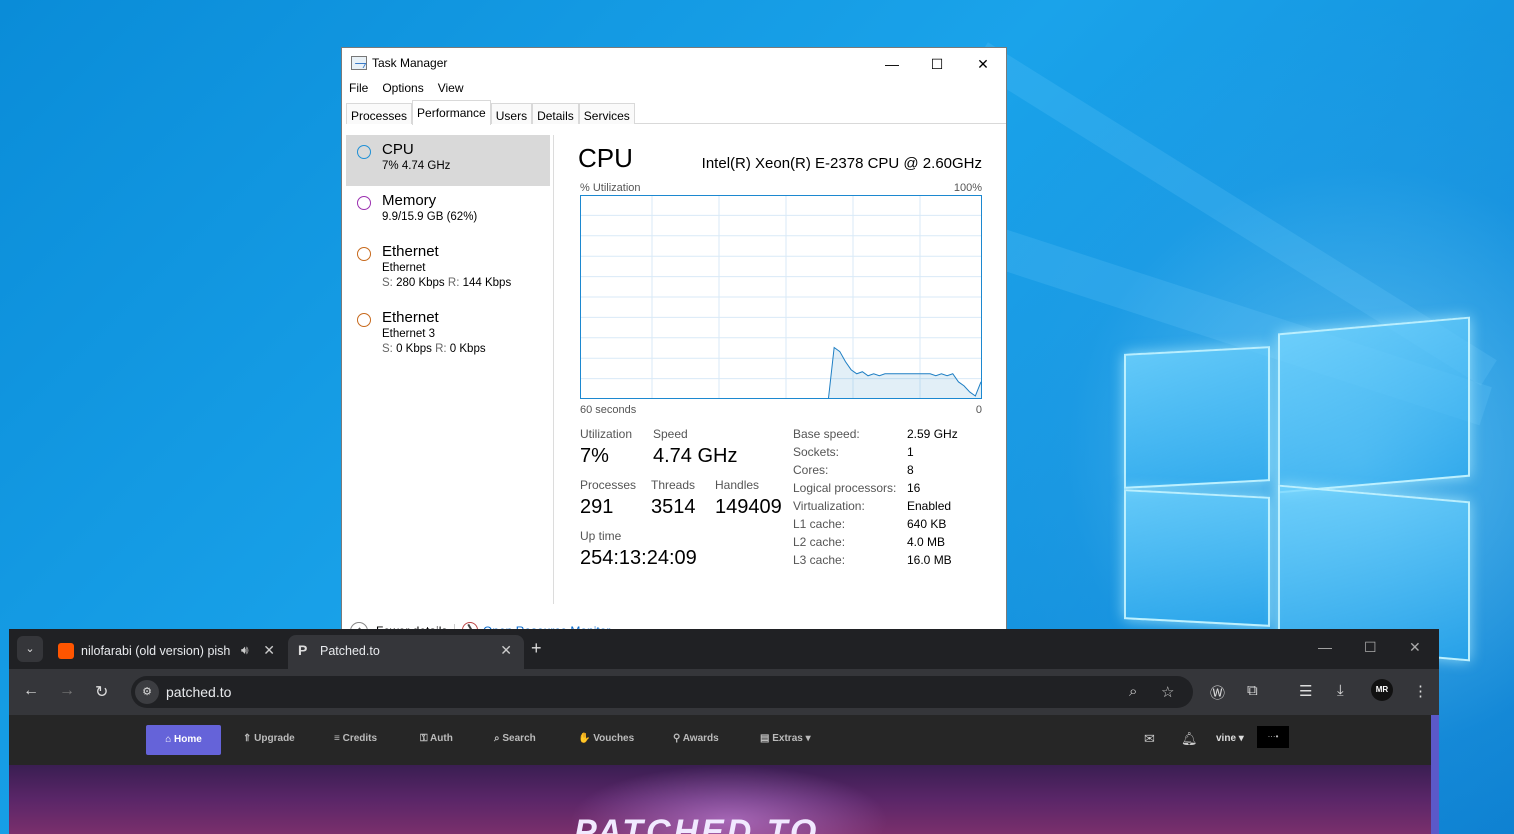  What do you see at coordinates (929, 506) in the screenshot?
I see `spec-value: Enabled` at bounding box center [929, 506].